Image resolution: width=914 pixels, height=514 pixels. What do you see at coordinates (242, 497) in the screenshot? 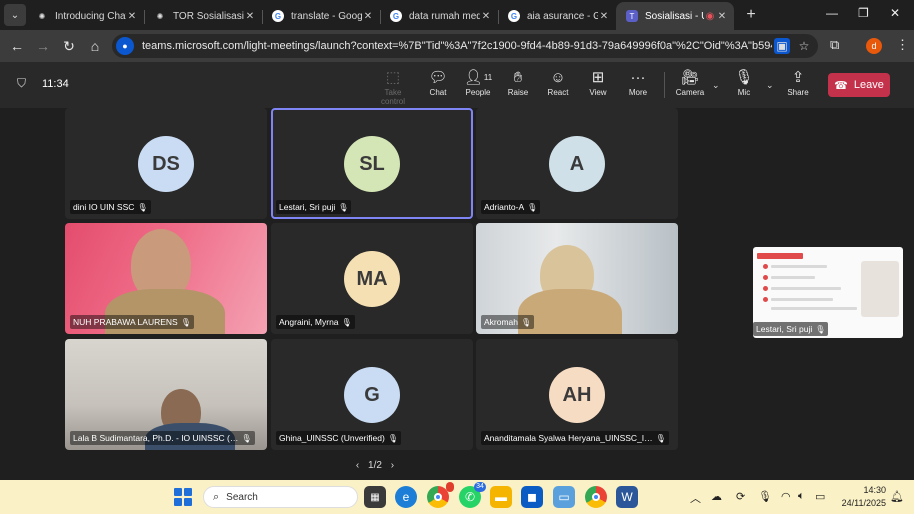
I see `search-placeholder: Search` at bounding box center [242, 497].